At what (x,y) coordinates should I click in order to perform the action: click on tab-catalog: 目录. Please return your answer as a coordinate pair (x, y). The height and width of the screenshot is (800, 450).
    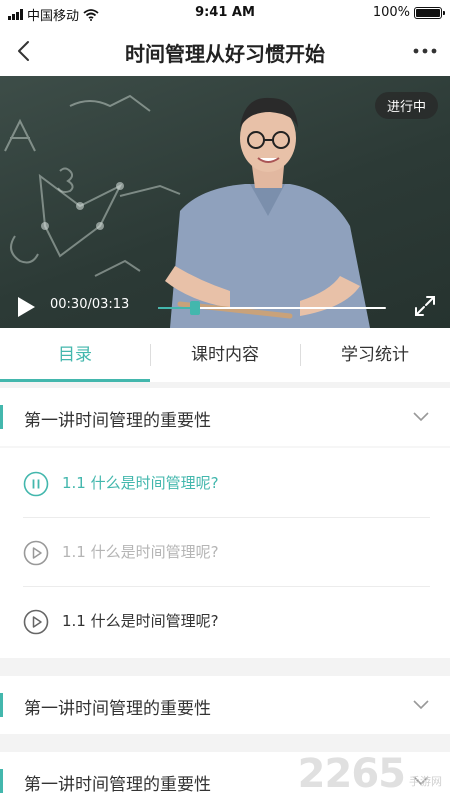
    Looking at the image, I should click on (75, 355).